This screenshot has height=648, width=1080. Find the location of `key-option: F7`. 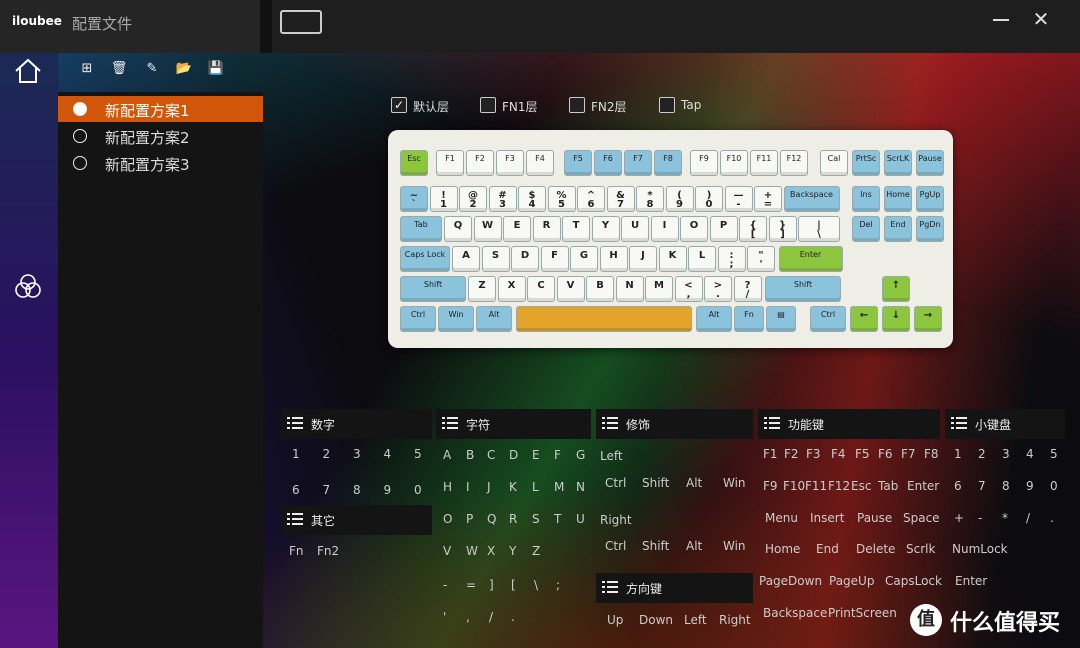

key-option: F7 is located at coordinates (908, 454).